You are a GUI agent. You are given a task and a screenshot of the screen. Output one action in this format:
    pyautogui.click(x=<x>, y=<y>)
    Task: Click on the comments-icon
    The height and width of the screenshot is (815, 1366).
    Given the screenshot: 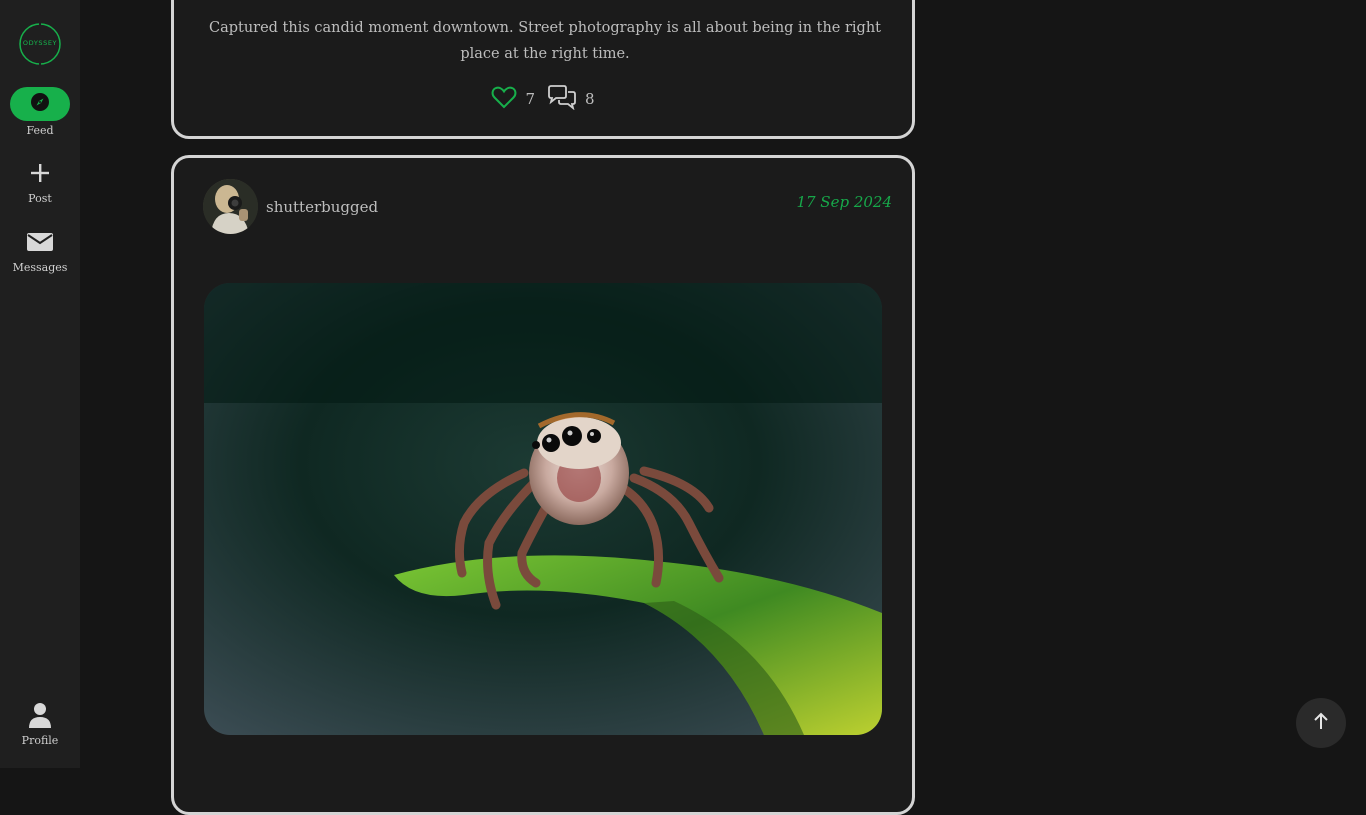 What is the action you would take?
    pyautogui.click(x=562, y=99)
    